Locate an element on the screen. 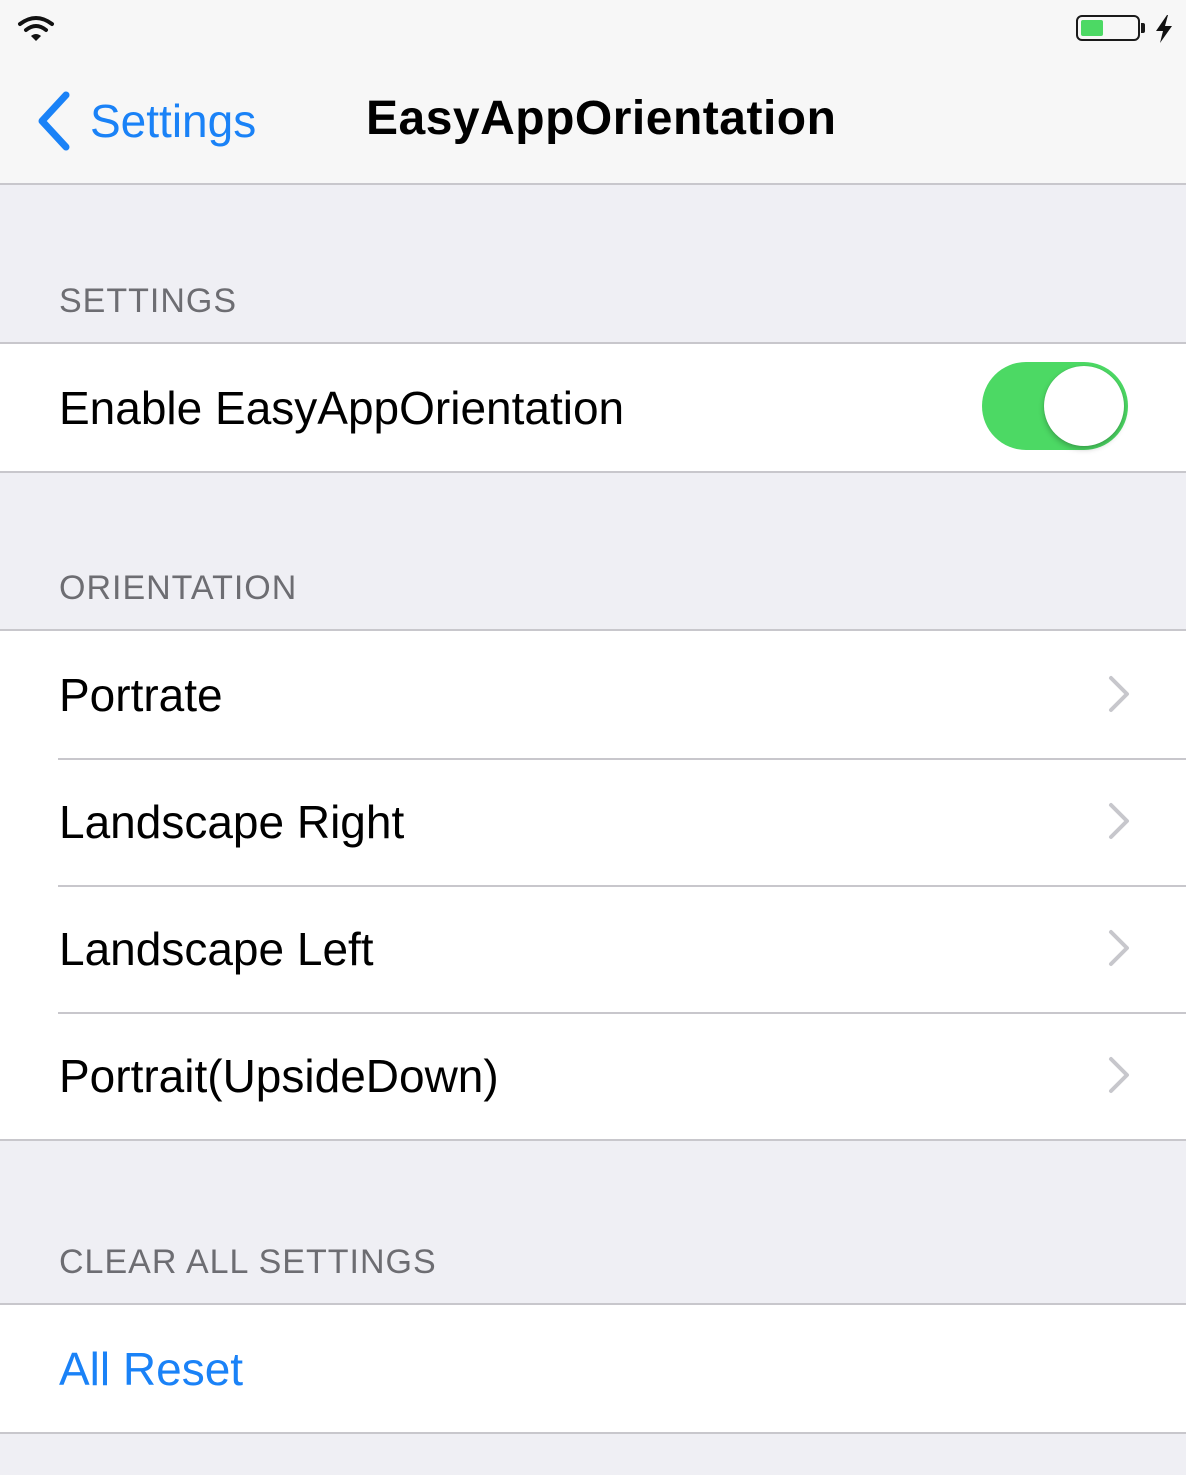 The height and width of the screenshot is (1475, 1186). enable-toggle is located at coordinates (1055, 406).